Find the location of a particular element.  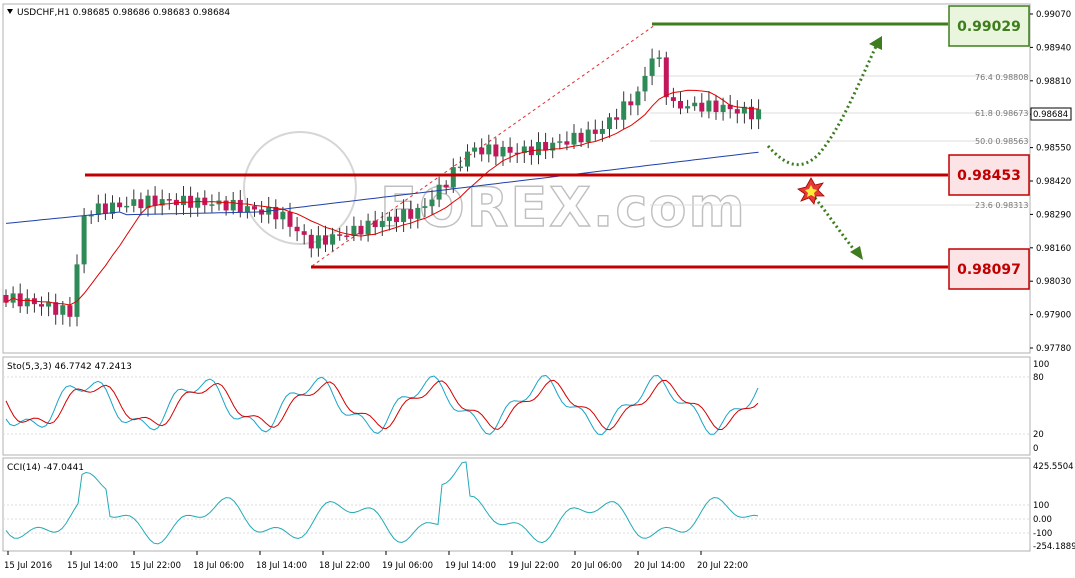

price-tick-label: 0.98550 is located at coordinates (1053, 149).